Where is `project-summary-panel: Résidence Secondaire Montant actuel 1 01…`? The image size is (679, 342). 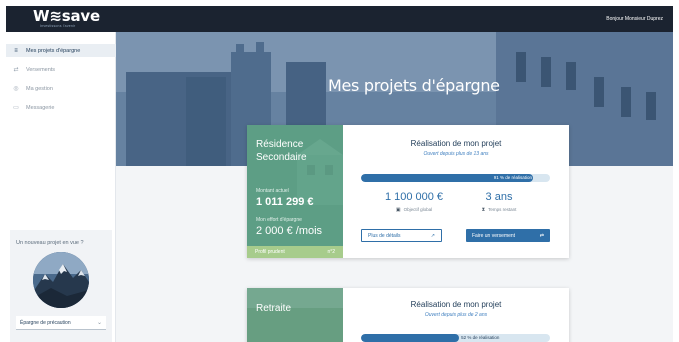 project-summary-panel: Résidence Secondaire Montant actuel 1 01… is located at coordinates (295, 191).